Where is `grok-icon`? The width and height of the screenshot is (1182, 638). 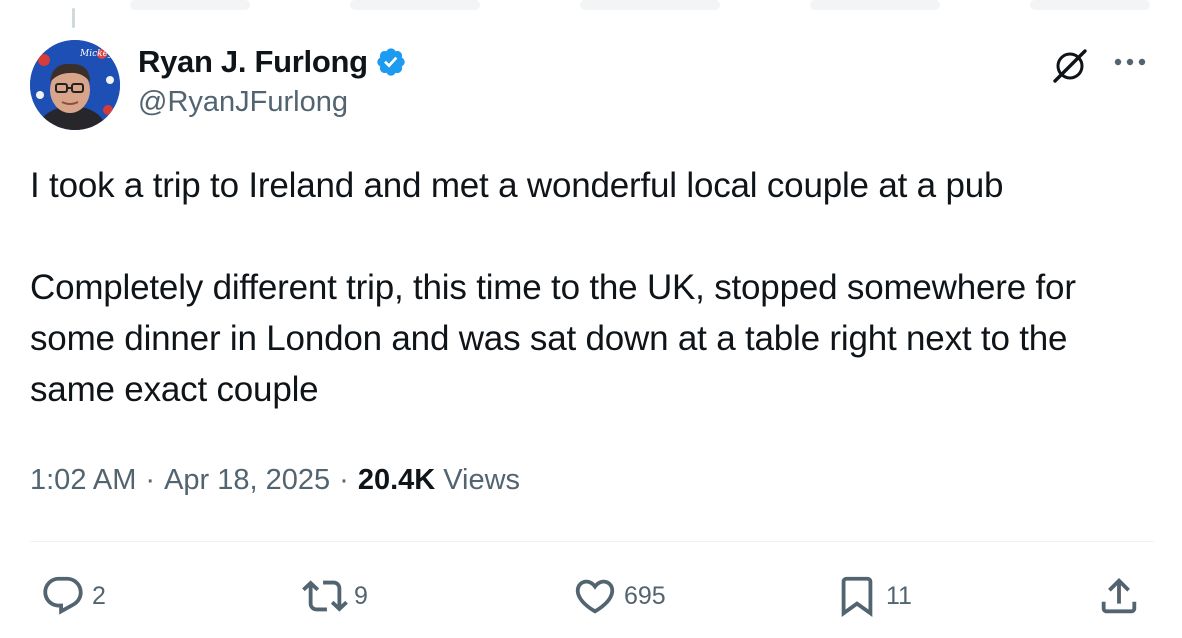
grok-icon is located at coordinates (1070, 66).